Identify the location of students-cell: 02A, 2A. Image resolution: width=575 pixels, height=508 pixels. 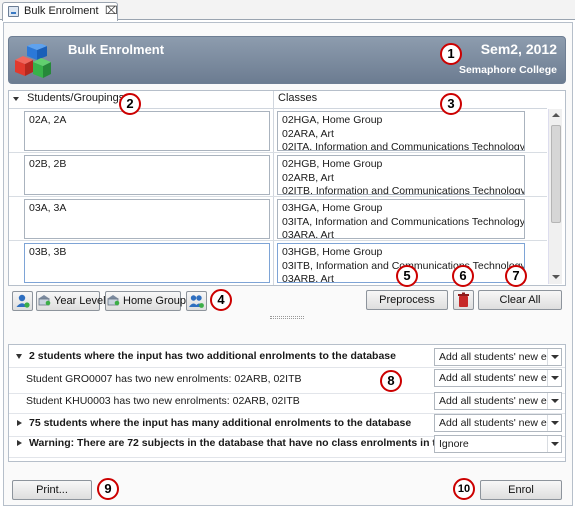
(147, 131).